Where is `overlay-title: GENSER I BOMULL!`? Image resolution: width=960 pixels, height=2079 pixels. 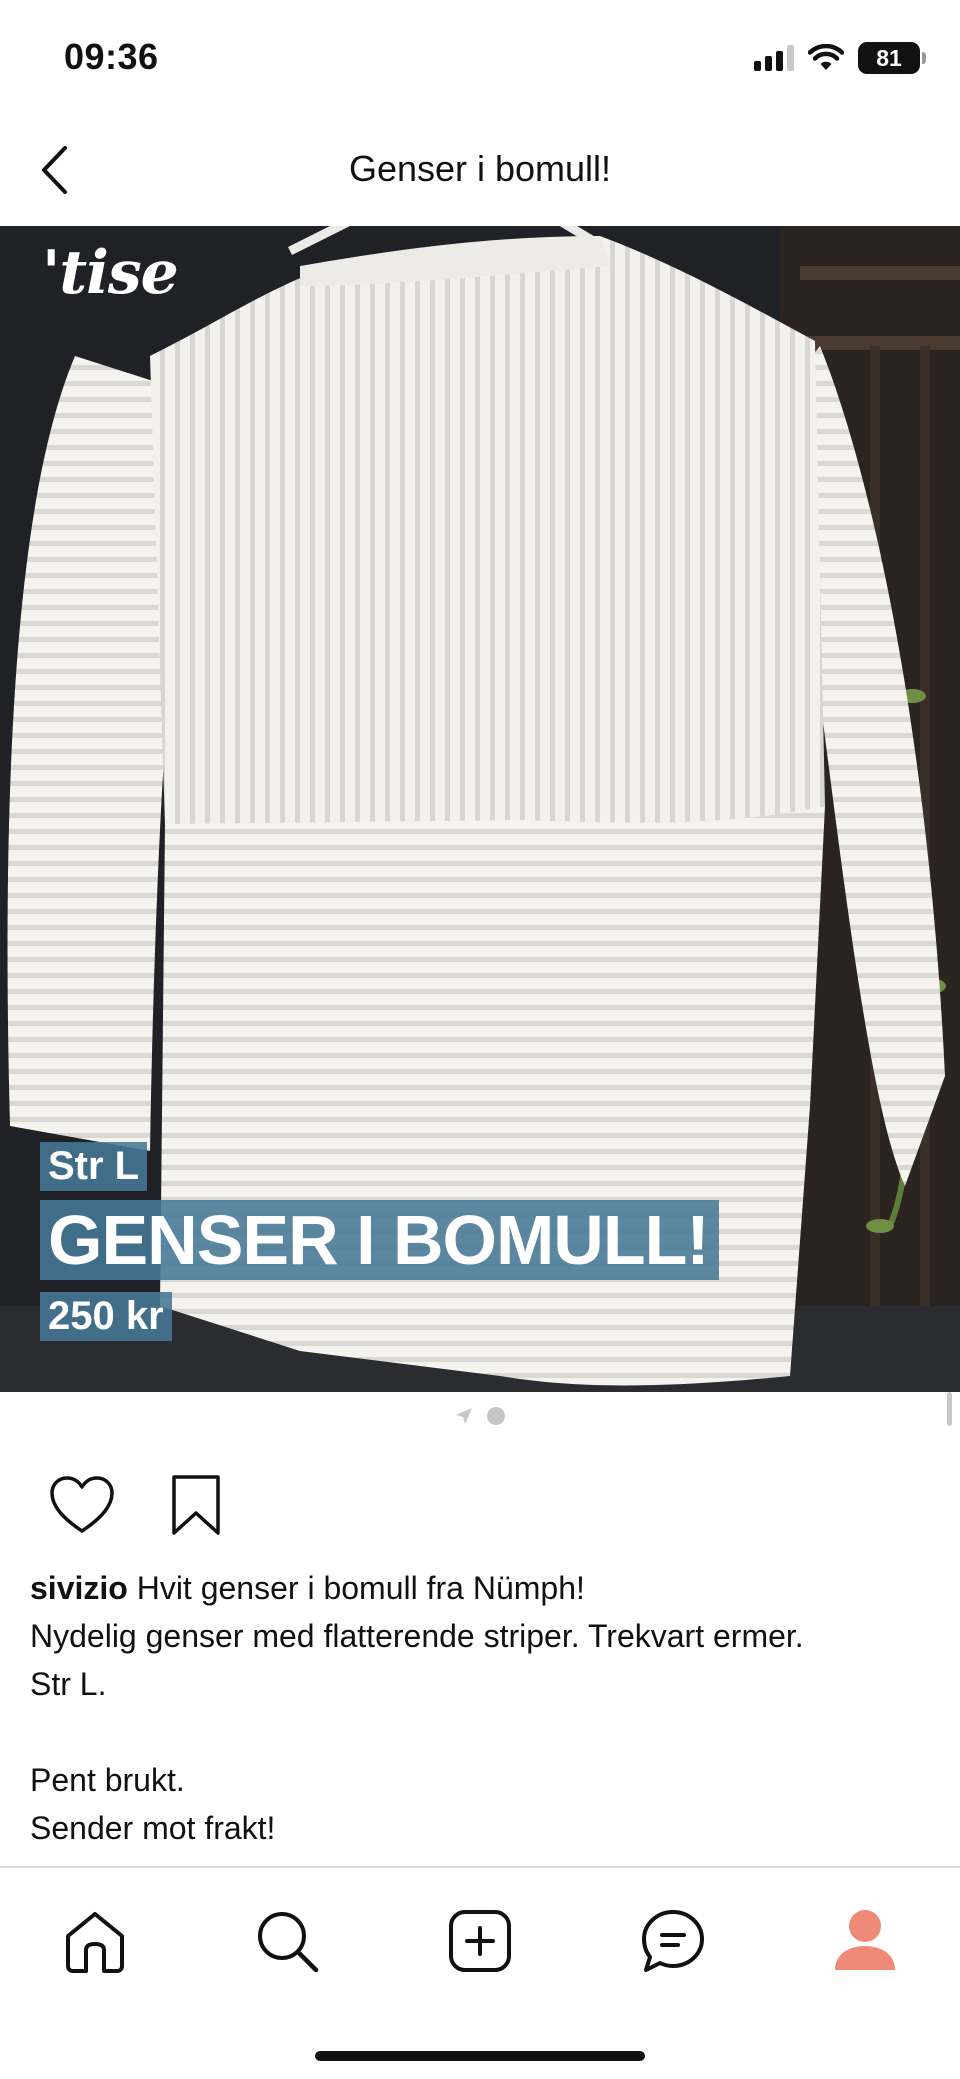
overlay-title: GENSER I BOMULL! is located at coordinates (379, 1240).